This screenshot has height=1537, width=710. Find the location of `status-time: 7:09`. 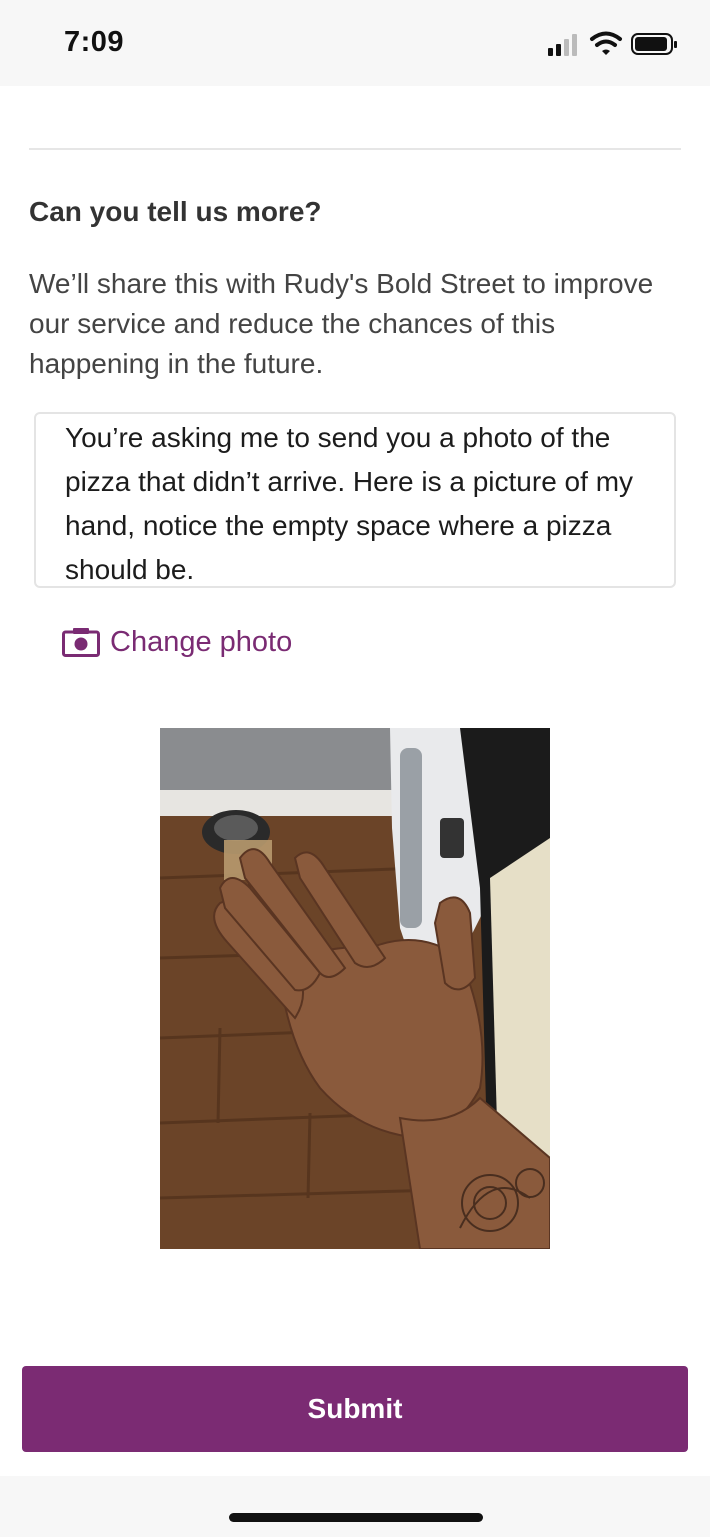

status-time: 7:09 is located at coordinates (94, 42).